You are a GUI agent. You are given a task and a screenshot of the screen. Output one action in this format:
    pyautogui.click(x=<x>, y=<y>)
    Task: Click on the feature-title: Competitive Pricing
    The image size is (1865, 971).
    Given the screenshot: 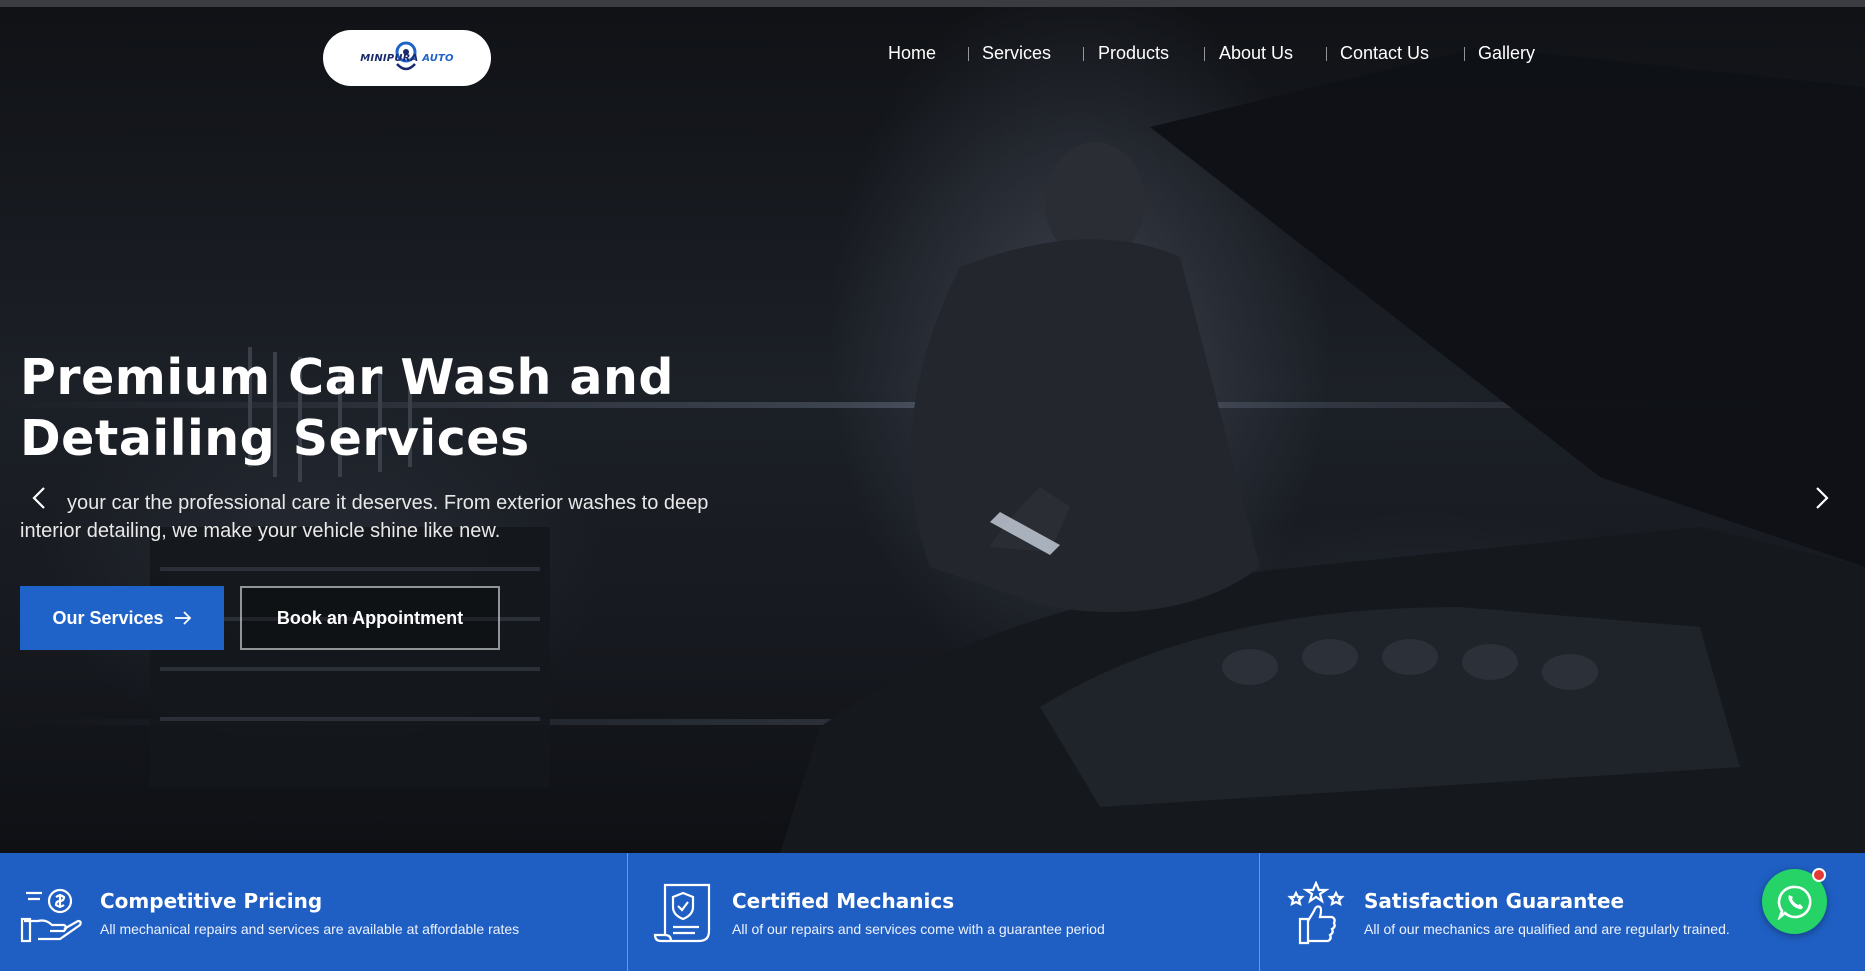 What is the action you would take?
    pyautogui.click(x=211, y=901)
    